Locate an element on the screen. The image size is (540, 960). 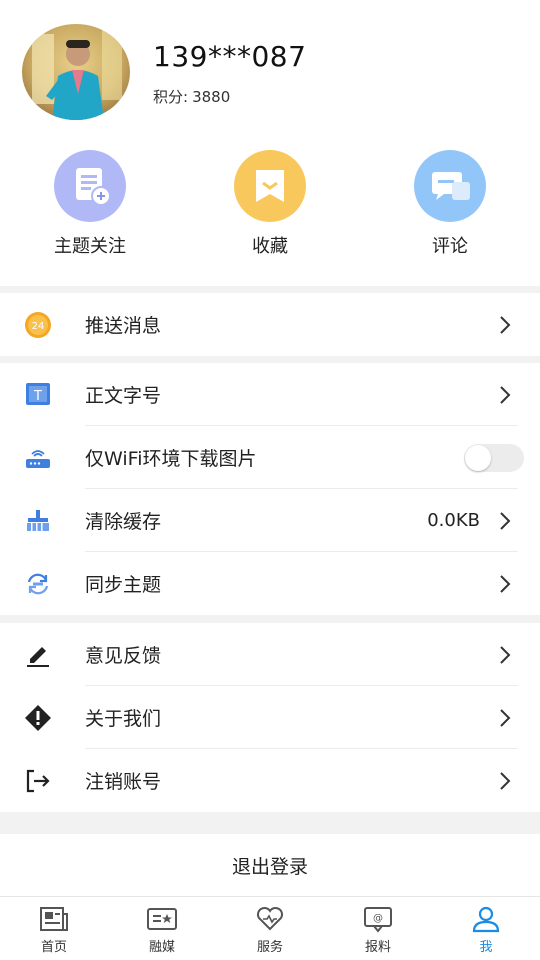
menu-label: 推送消息 is located at coordinates (123, 326).